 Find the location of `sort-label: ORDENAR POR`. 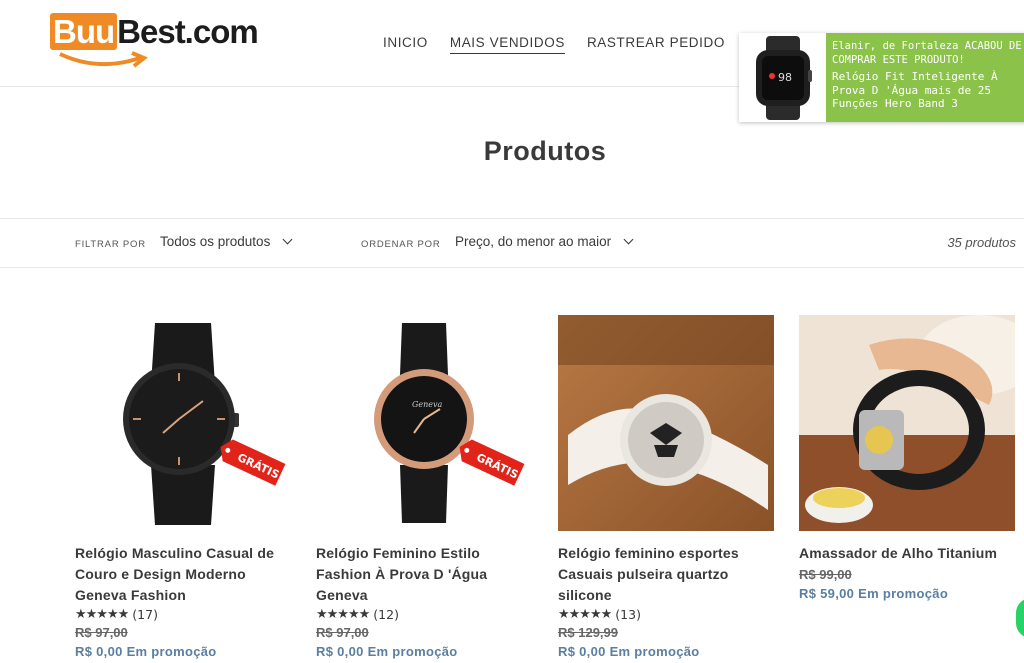

sort-label: ORDENAR POR is located at coordinates (401, 244).